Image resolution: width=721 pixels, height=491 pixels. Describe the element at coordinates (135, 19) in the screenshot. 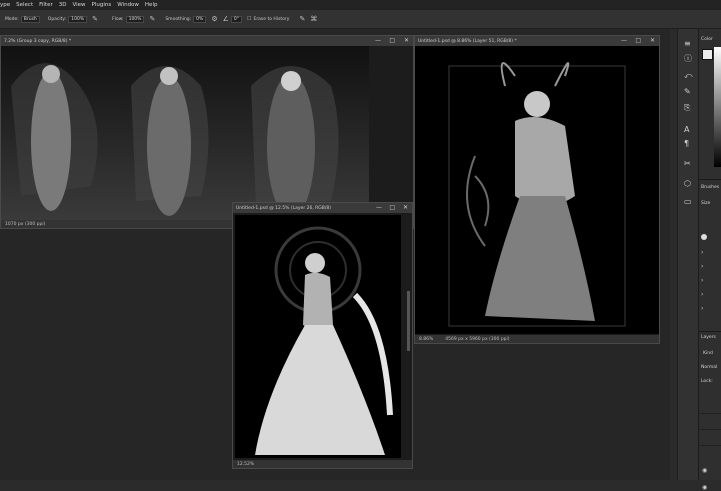

I see `flow-field: 100%` at that location.